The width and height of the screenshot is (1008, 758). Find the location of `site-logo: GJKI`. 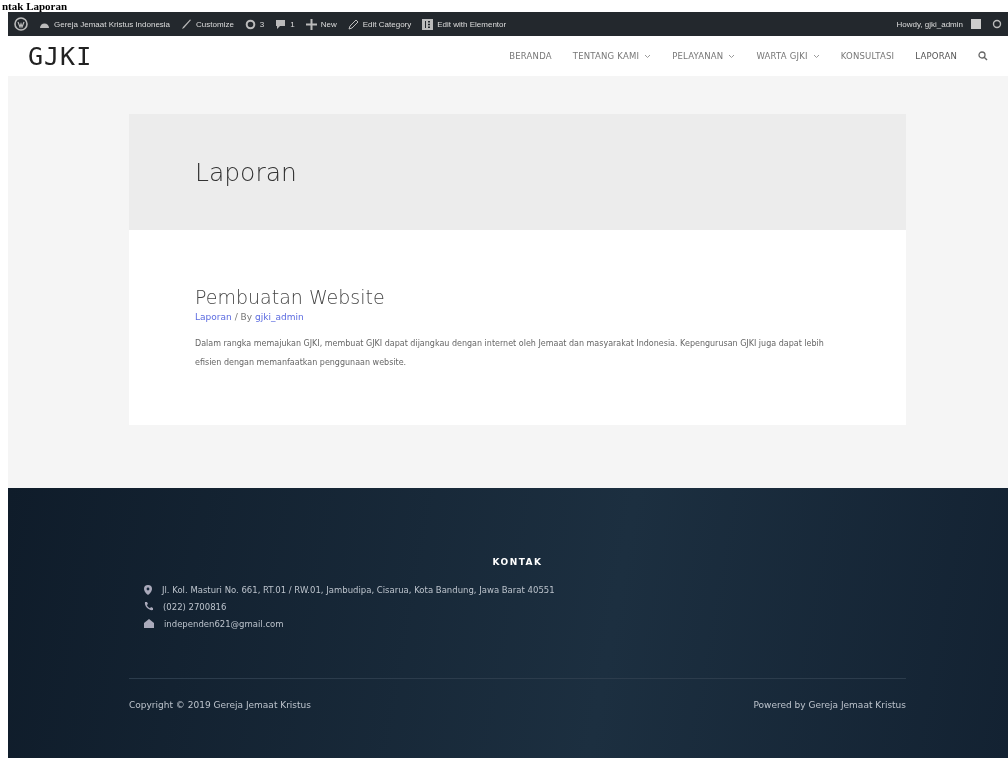

site-logo: GJKI is located at coordinates (60, 56).